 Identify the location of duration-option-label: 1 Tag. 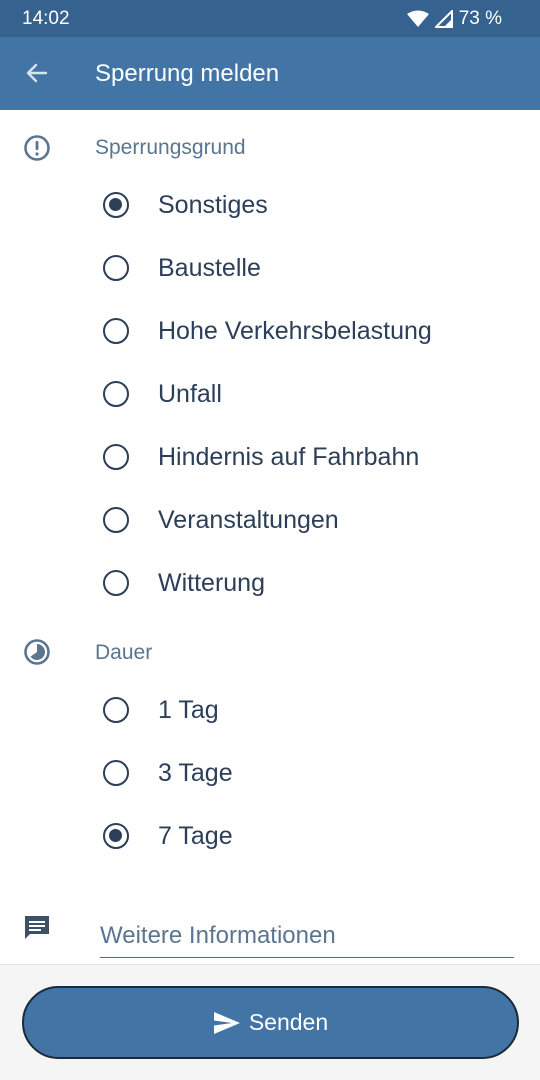
(188, 710).